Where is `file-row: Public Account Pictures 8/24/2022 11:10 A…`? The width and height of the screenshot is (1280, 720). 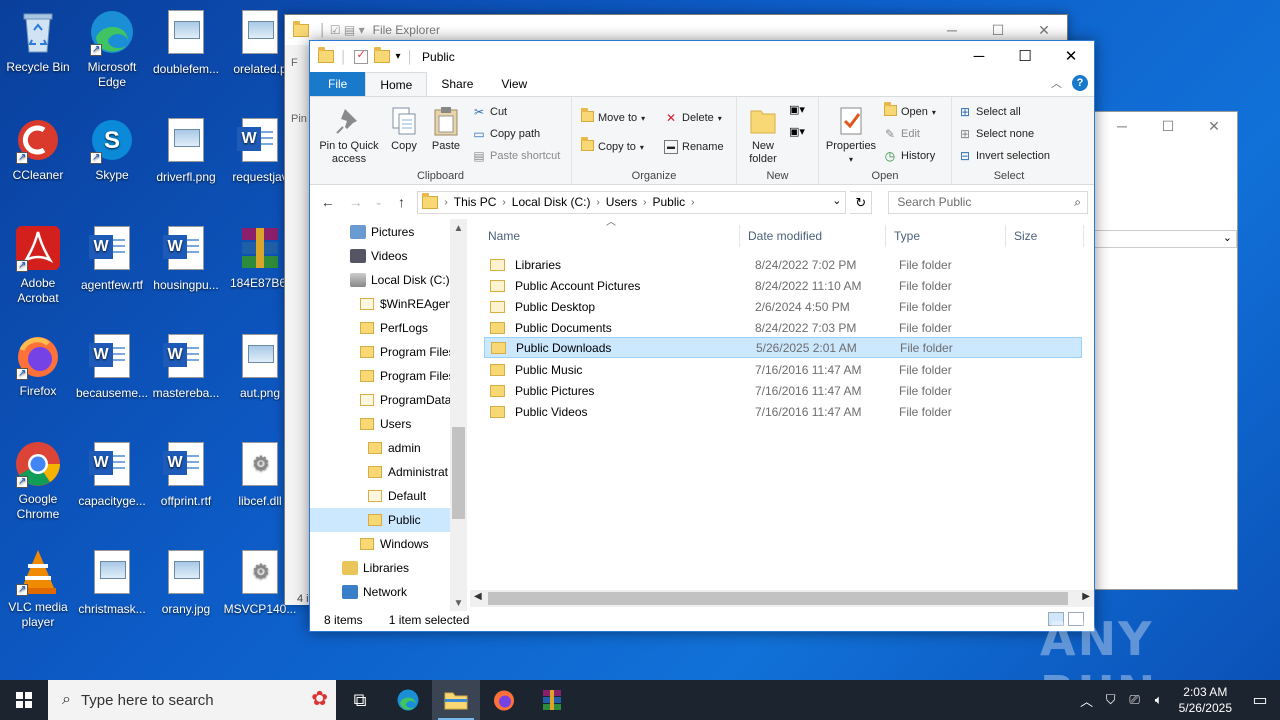
file-row: Public Account Pictures 8/24/2022 11:10 A… is located at coordinates (783, 285).